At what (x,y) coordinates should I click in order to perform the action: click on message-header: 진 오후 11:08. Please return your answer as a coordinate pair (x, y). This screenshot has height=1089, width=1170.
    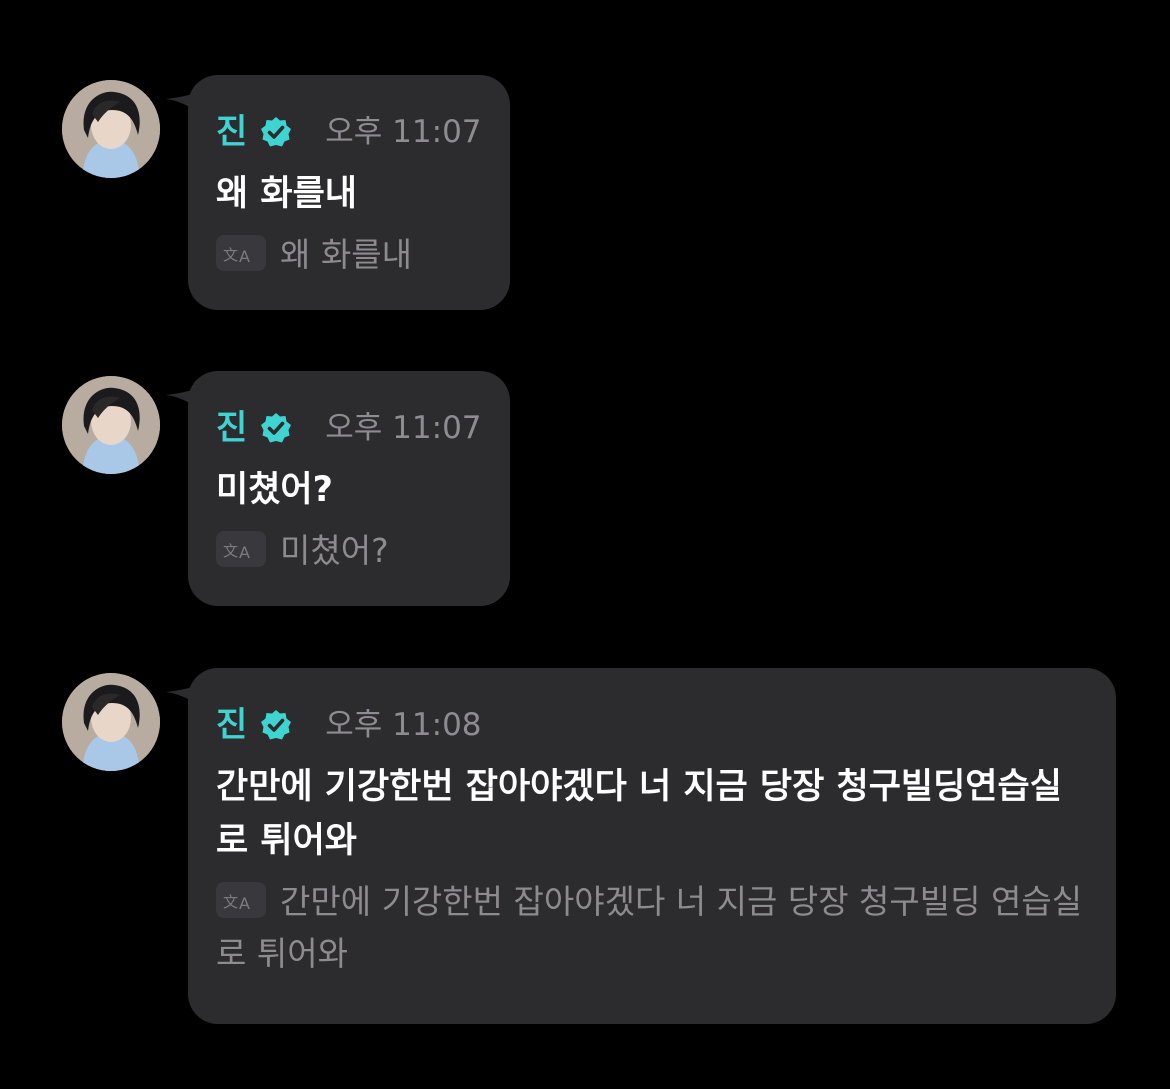
    Looking at the image, I should click on (652, 725).